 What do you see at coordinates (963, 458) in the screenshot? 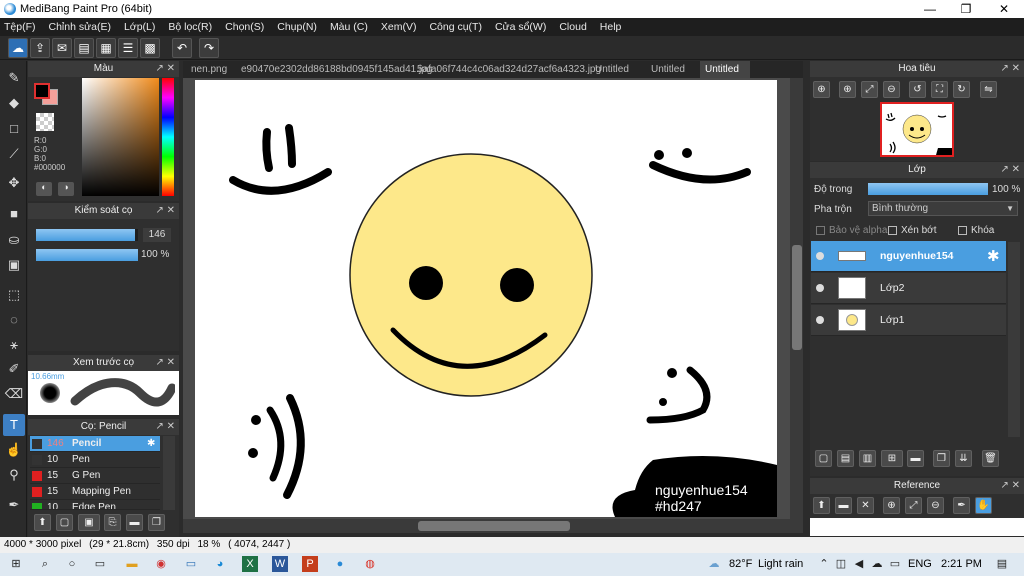
I see `merge-layer-icon: ⇊` at bounding box center [963, 458].